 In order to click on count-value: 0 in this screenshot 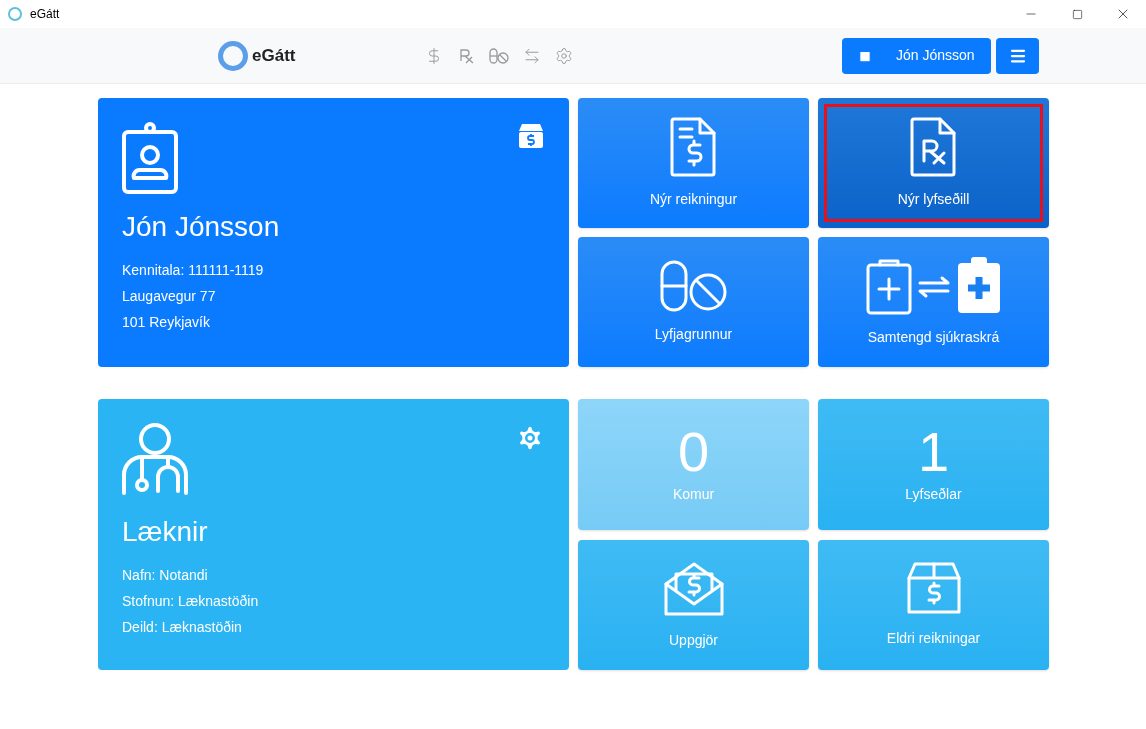, I will do `click(693, 452)`.